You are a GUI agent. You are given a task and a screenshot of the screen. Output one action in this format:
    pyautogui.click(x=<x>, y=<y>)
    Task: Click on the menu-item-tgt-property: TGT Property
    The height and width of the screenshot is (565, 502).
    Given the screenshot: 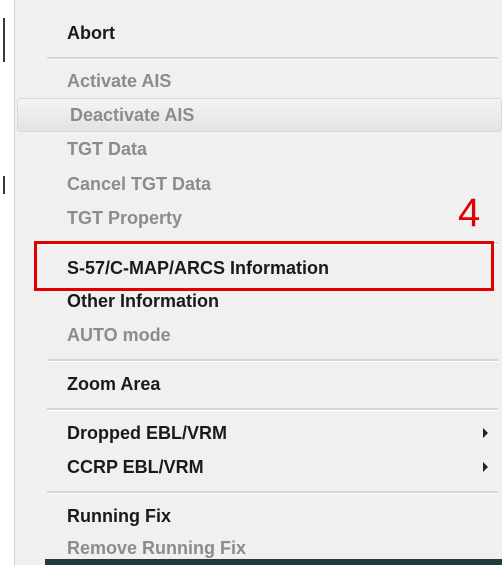 What is the action you would take?
    pyautogui.click(x=258, y=218)
    